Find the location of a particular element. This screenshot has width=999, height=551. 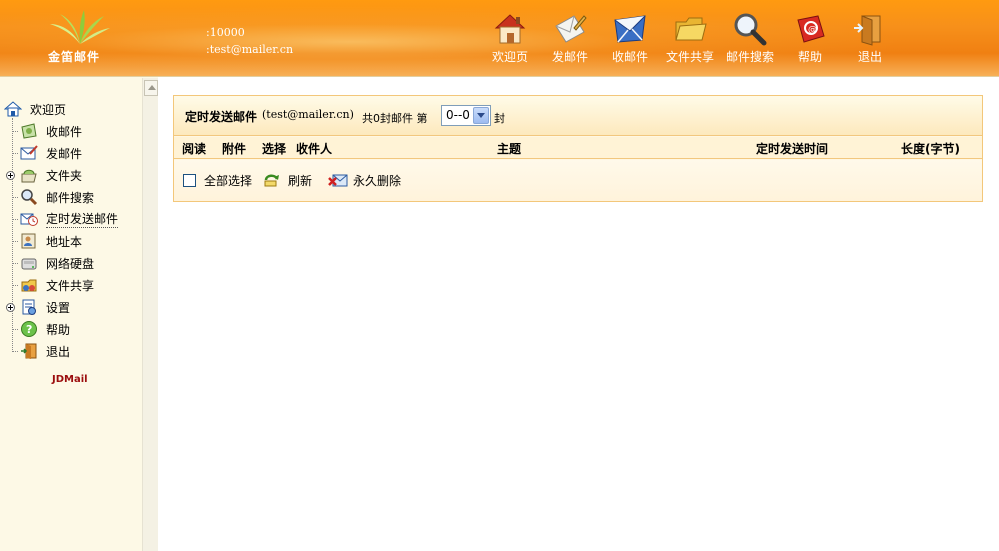

folder-icon is located at coordinates (29, 175).